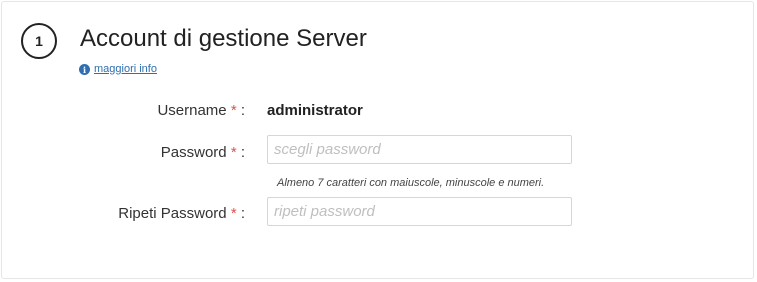 This screenshot has height=282, width=757. I want to click on password-label: Password, so click(193, 152).